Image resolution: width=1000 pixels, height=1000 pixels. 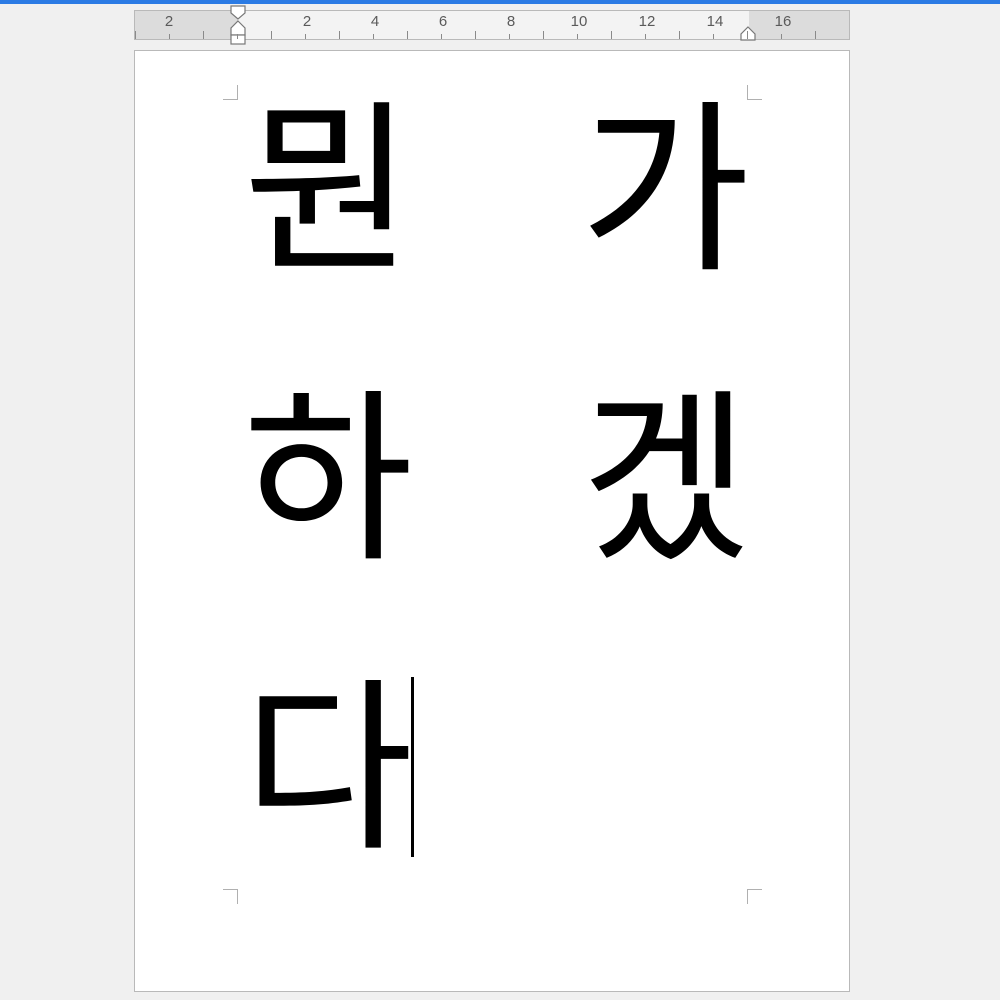 I want to click on ruler-label: 16, so click(x=783, y=21).